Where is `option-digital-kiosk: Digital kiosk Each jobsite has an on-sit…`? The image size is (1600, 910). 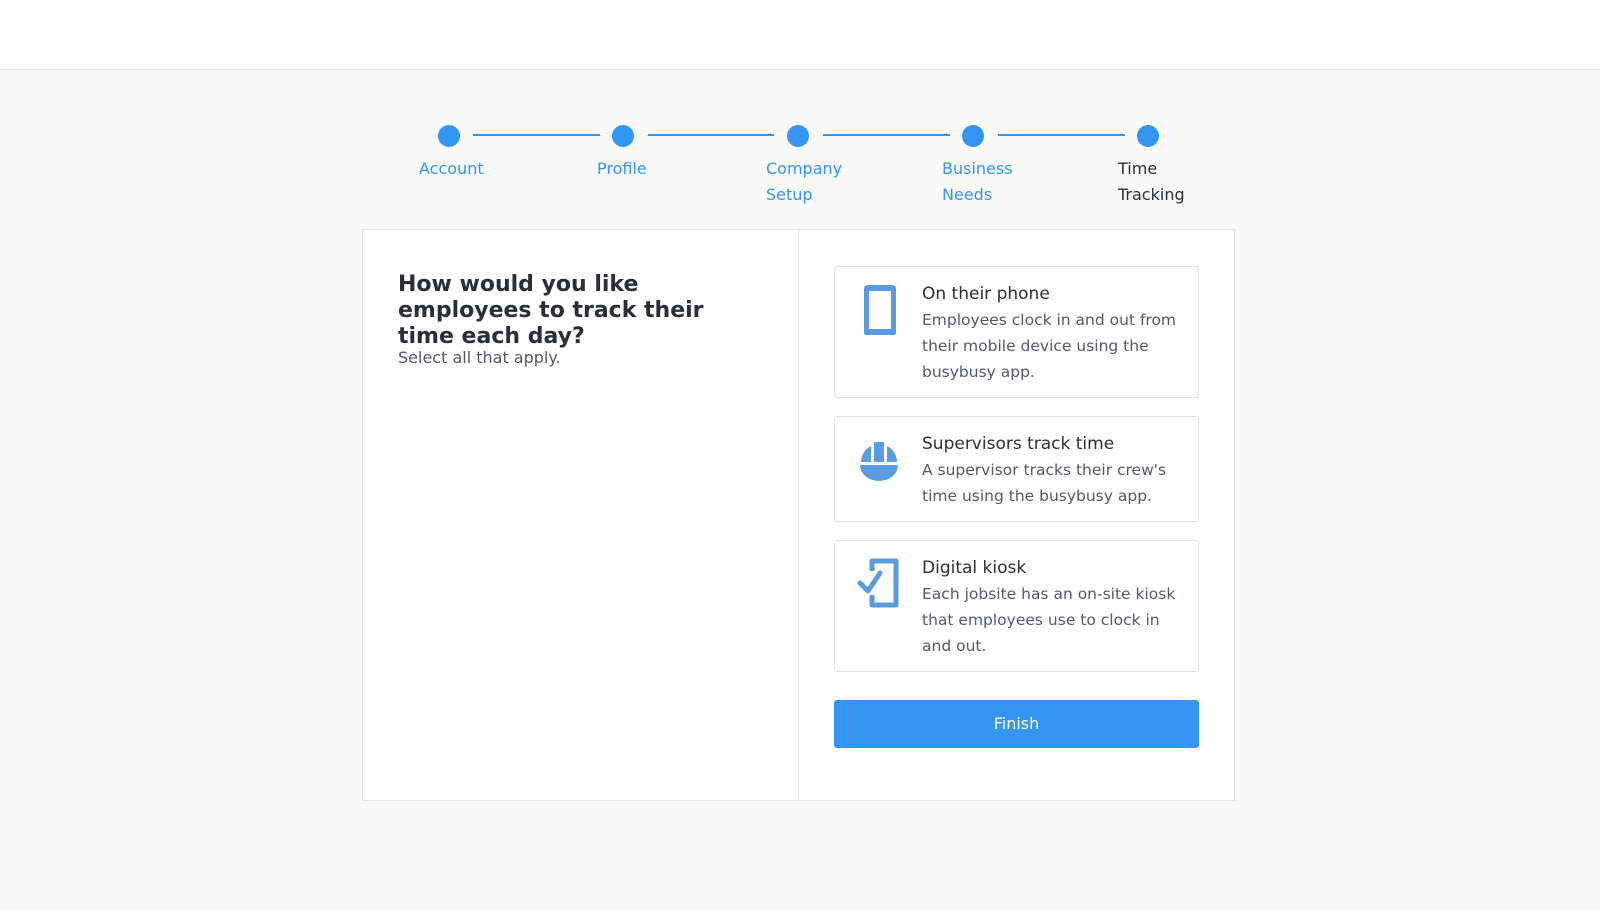 option-digital-kiosk: Digital kiosk Each jobsite has an on-sit… is located at coordinates (1016, 606).